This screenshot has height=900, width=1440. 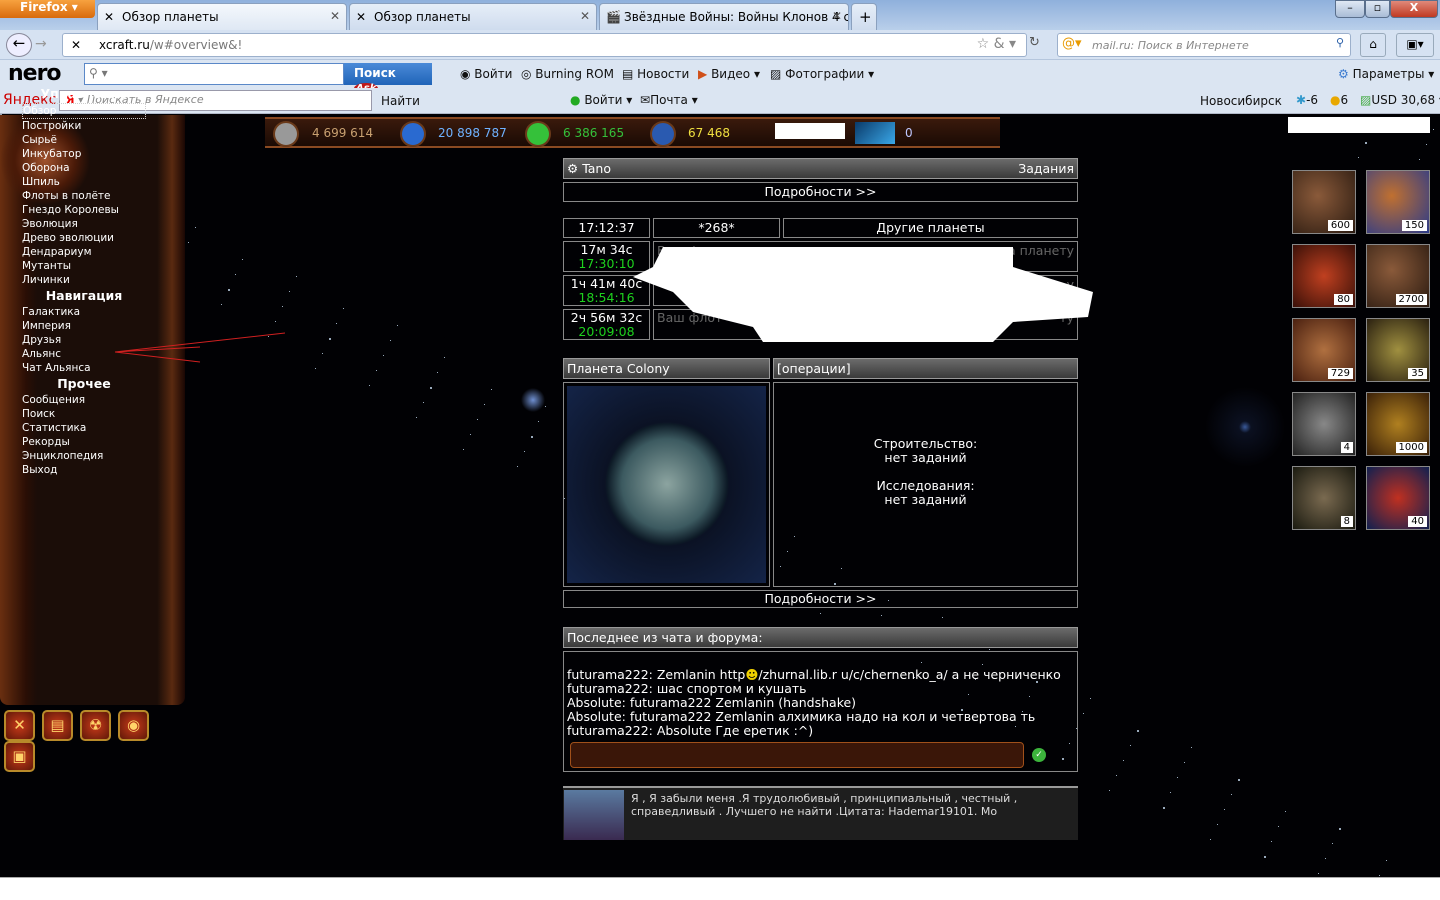 I want to click on menu-item-messages: Сообщения, so click(x=84, y=400).